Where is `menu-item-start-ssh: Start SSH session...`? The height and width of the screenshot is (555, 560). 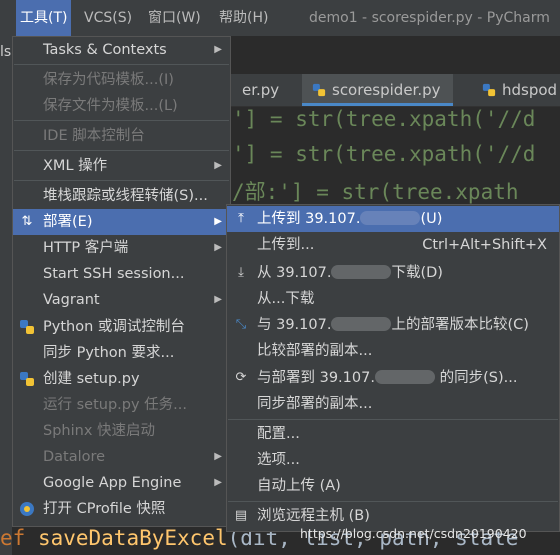 menu-item-start-ssh: Start SSH session... is located at coordinates (121, 274).